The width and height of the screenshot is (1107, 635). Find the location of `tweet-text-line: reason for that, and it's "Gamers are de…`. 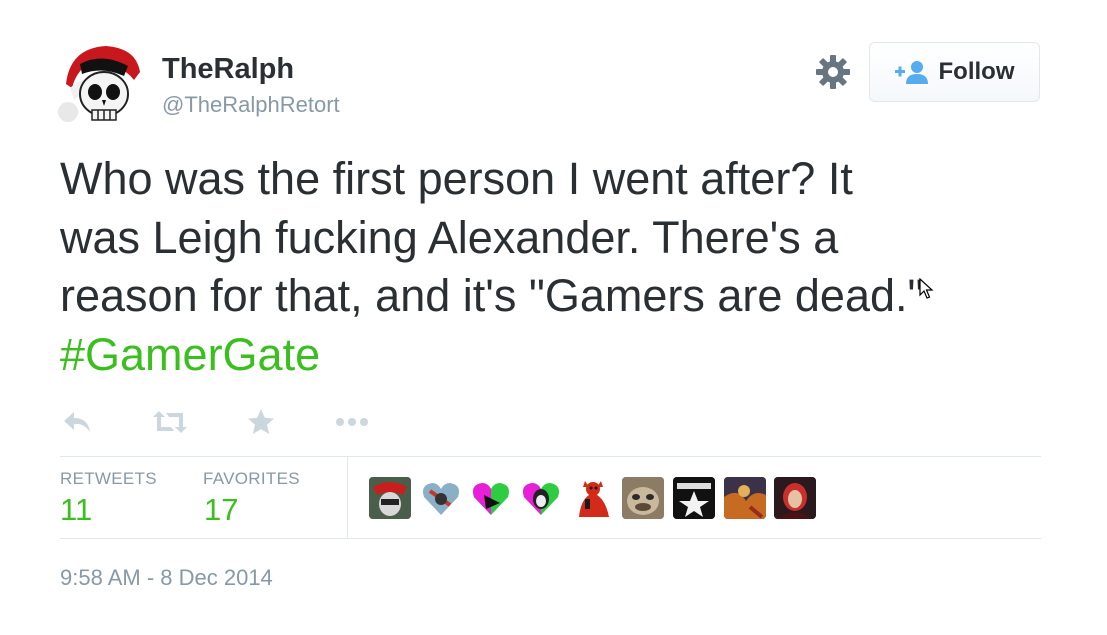

tweet-text-line: reason for that, and it's "Gamers are de… is located at coordinates (492, 295).